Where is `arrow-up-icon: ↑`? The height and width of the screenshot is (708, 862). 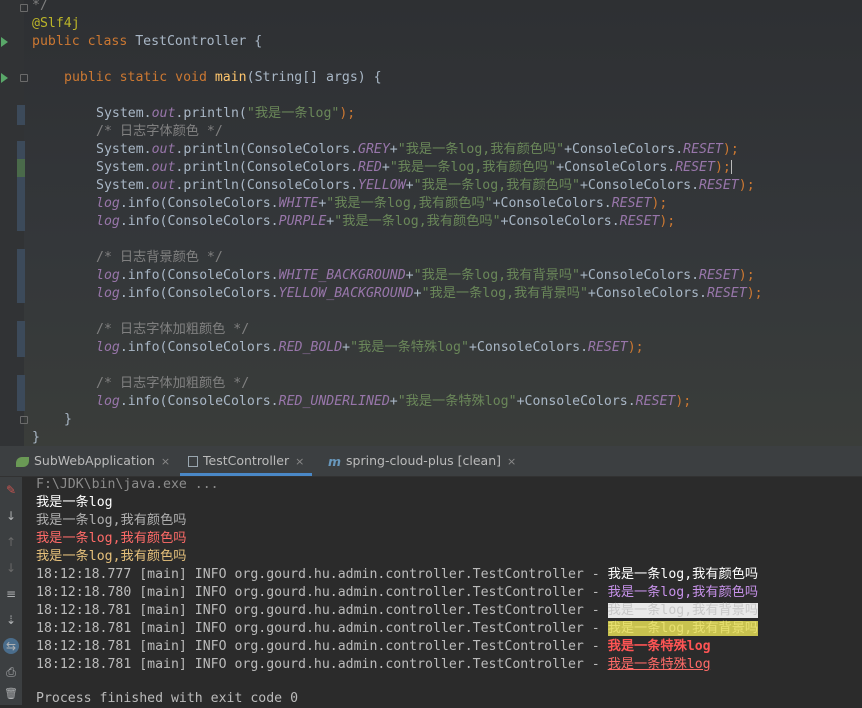
arrow-up-icon: ↑ is located at coordinates (11, 542).